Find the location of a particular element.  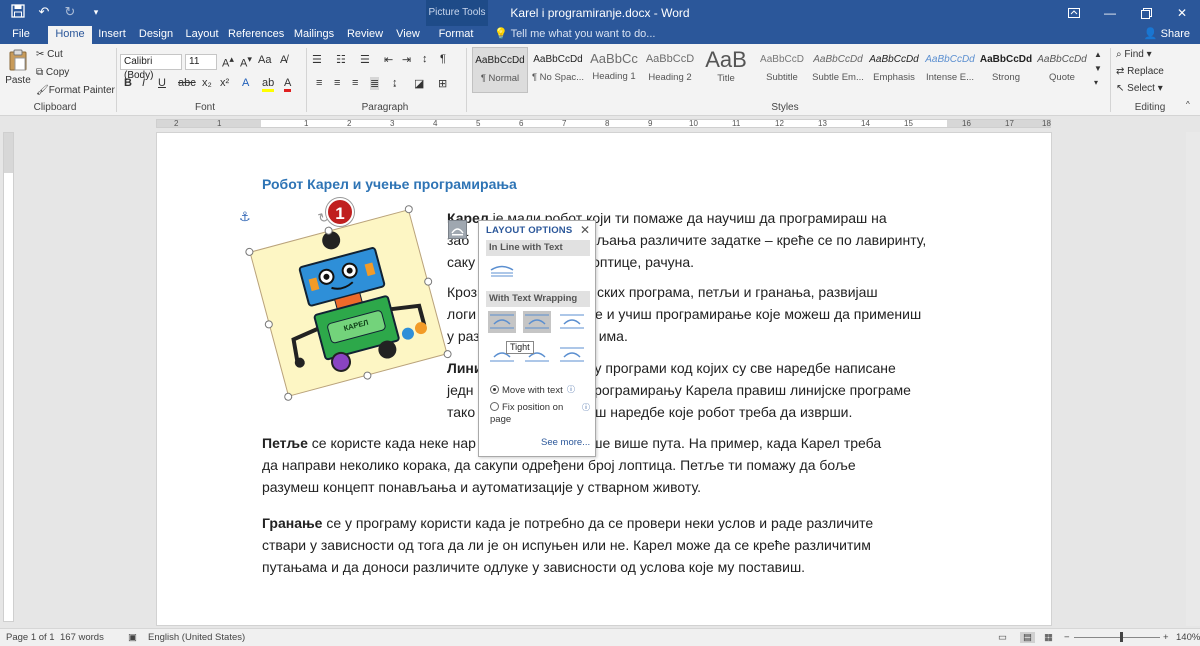

justify-icon: ≣ is located at coordinates (375, 83).